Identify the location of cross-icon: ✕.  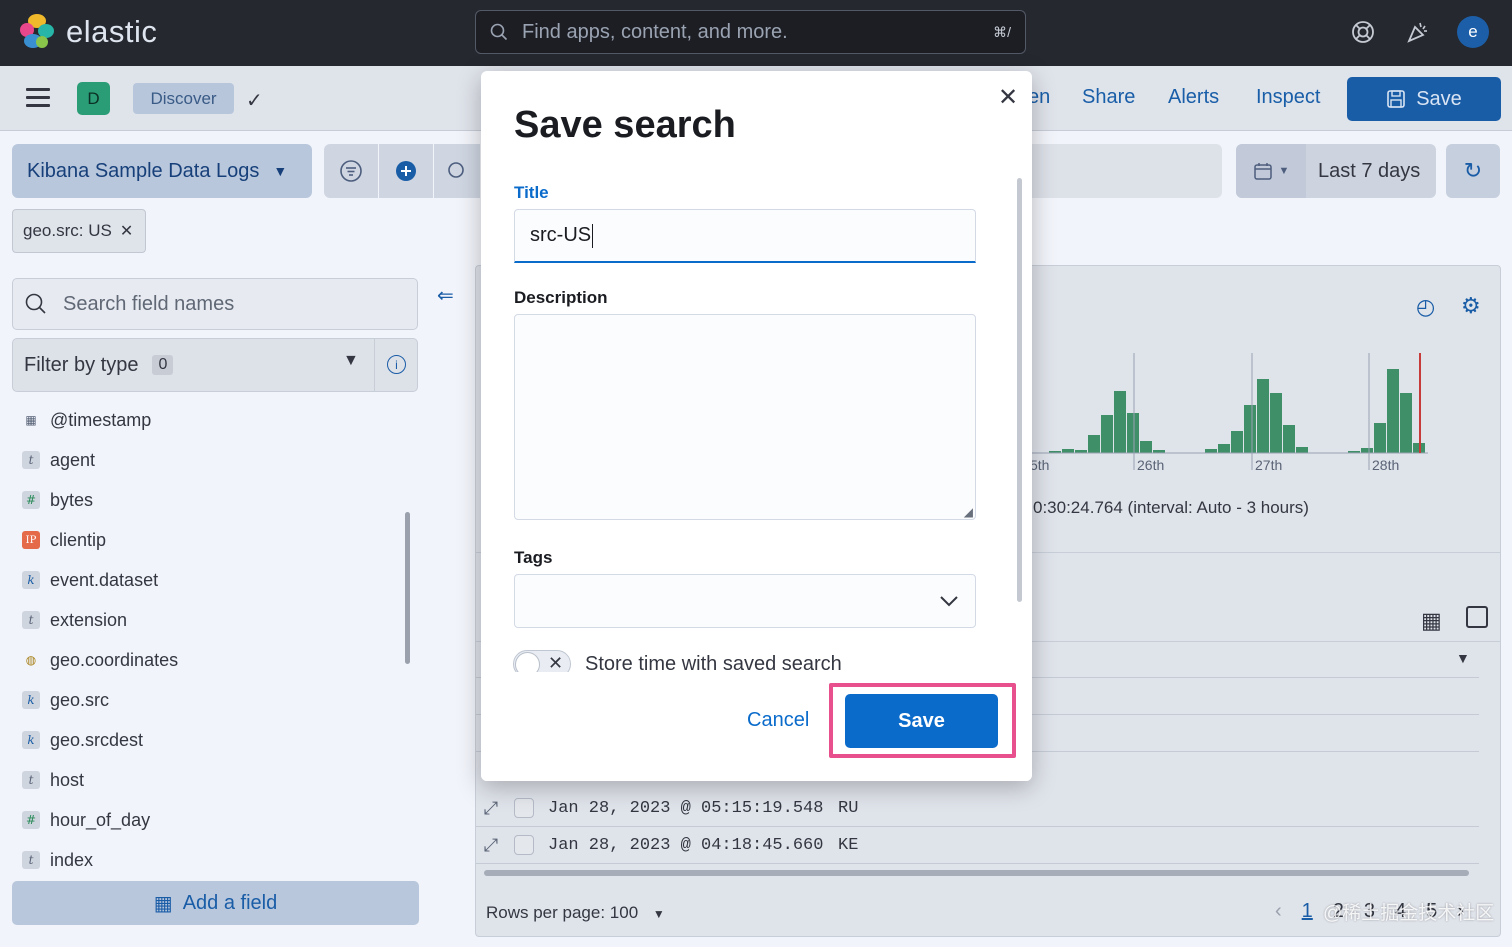
(556, 663).